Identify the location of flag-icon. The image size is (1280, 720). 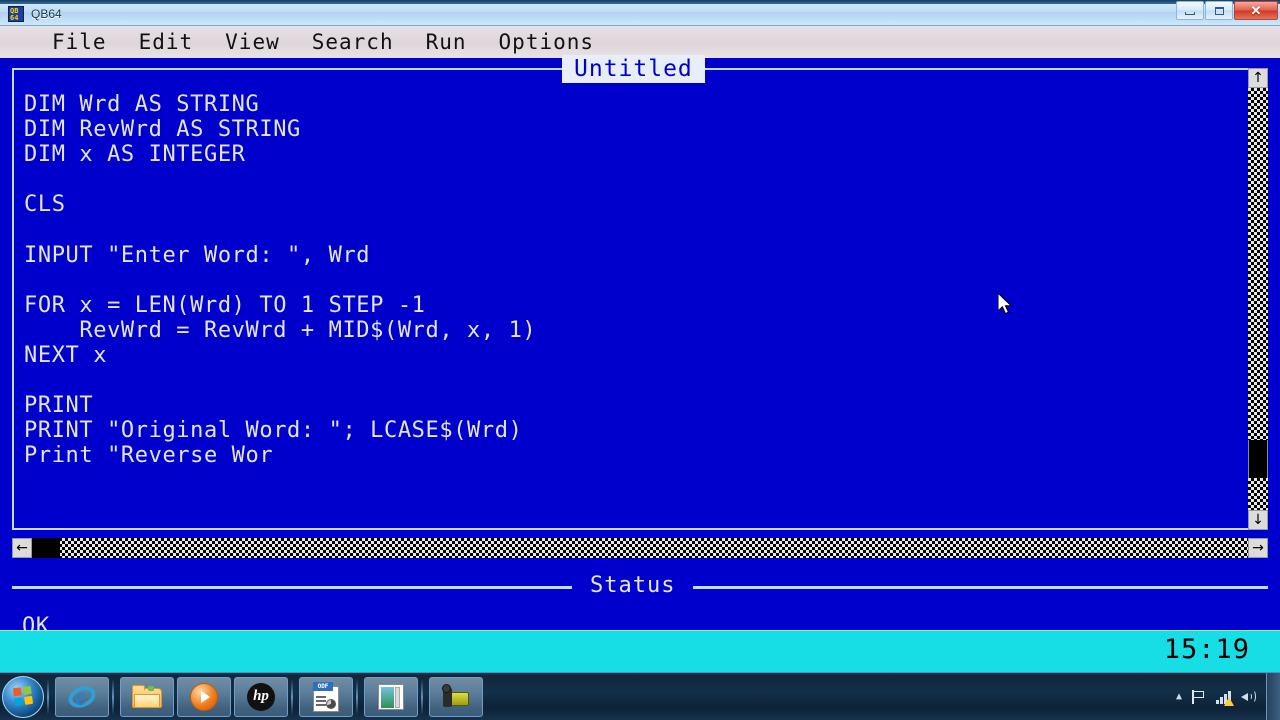
(1199, 697).